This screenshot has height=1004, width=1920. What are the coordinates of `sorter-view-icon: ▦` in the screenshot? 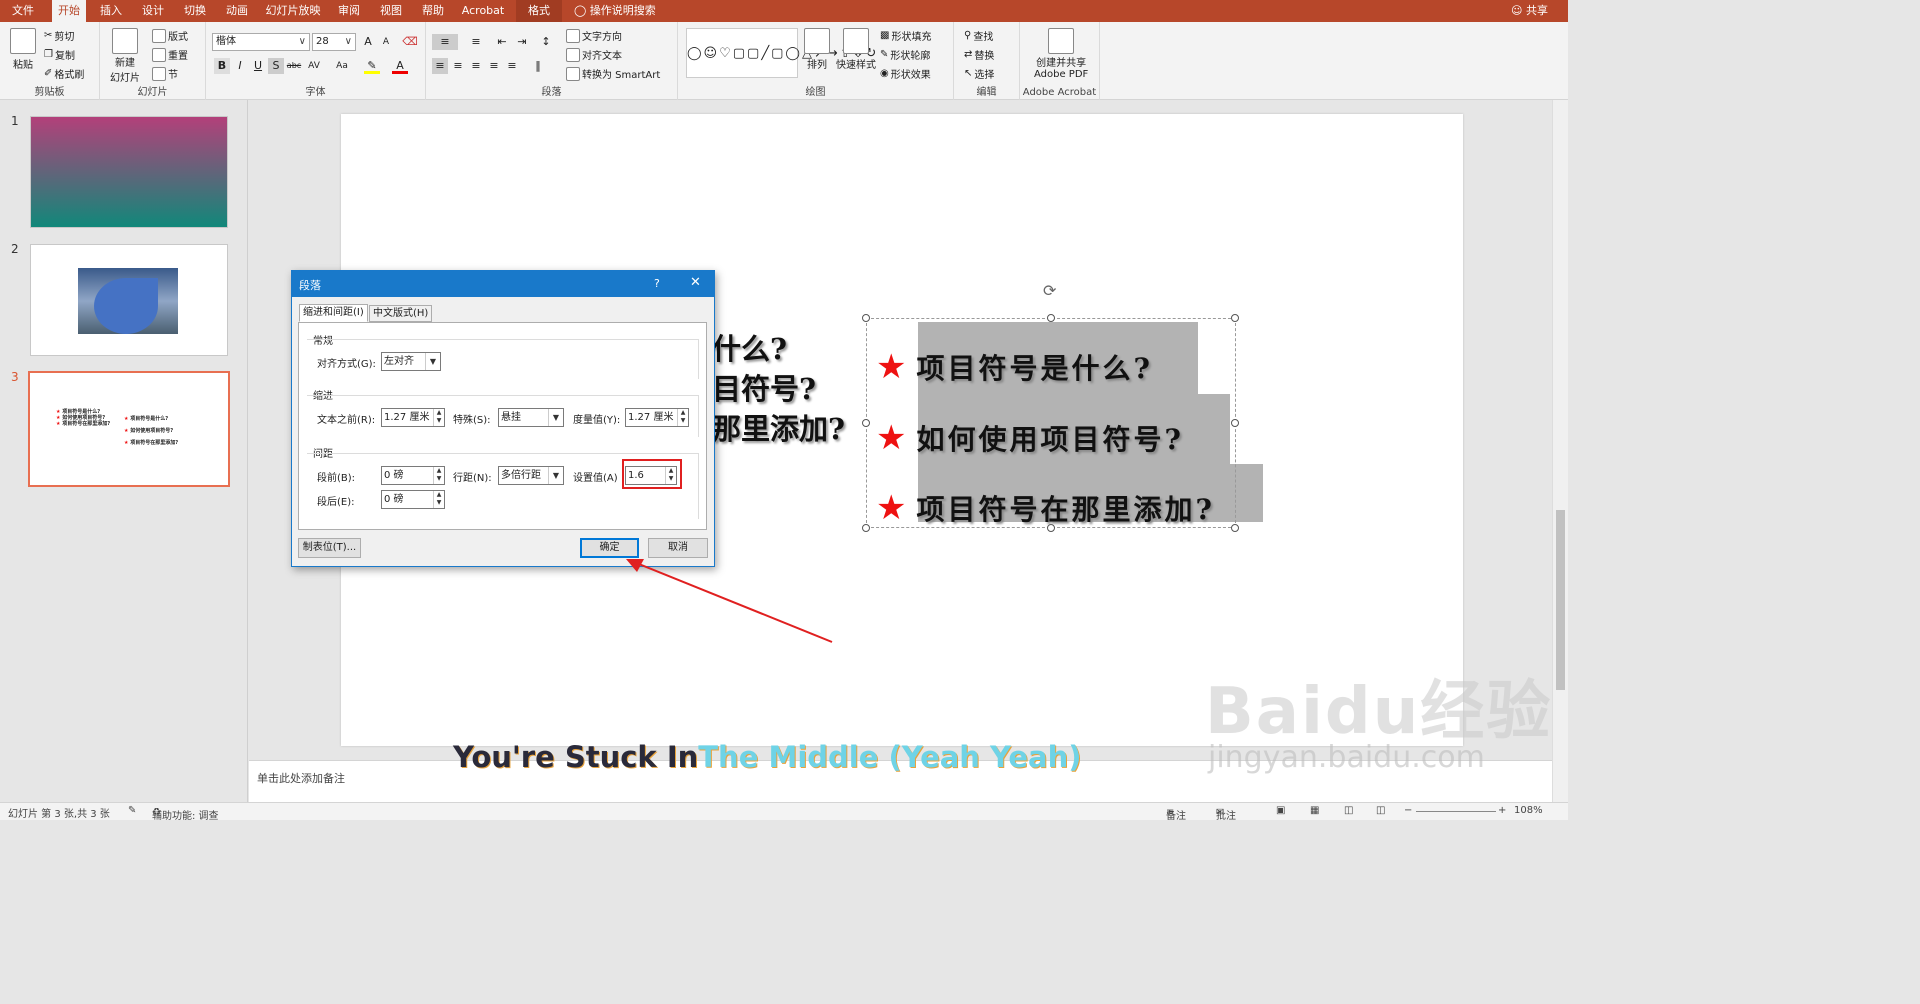 It's located at (1314, 810).